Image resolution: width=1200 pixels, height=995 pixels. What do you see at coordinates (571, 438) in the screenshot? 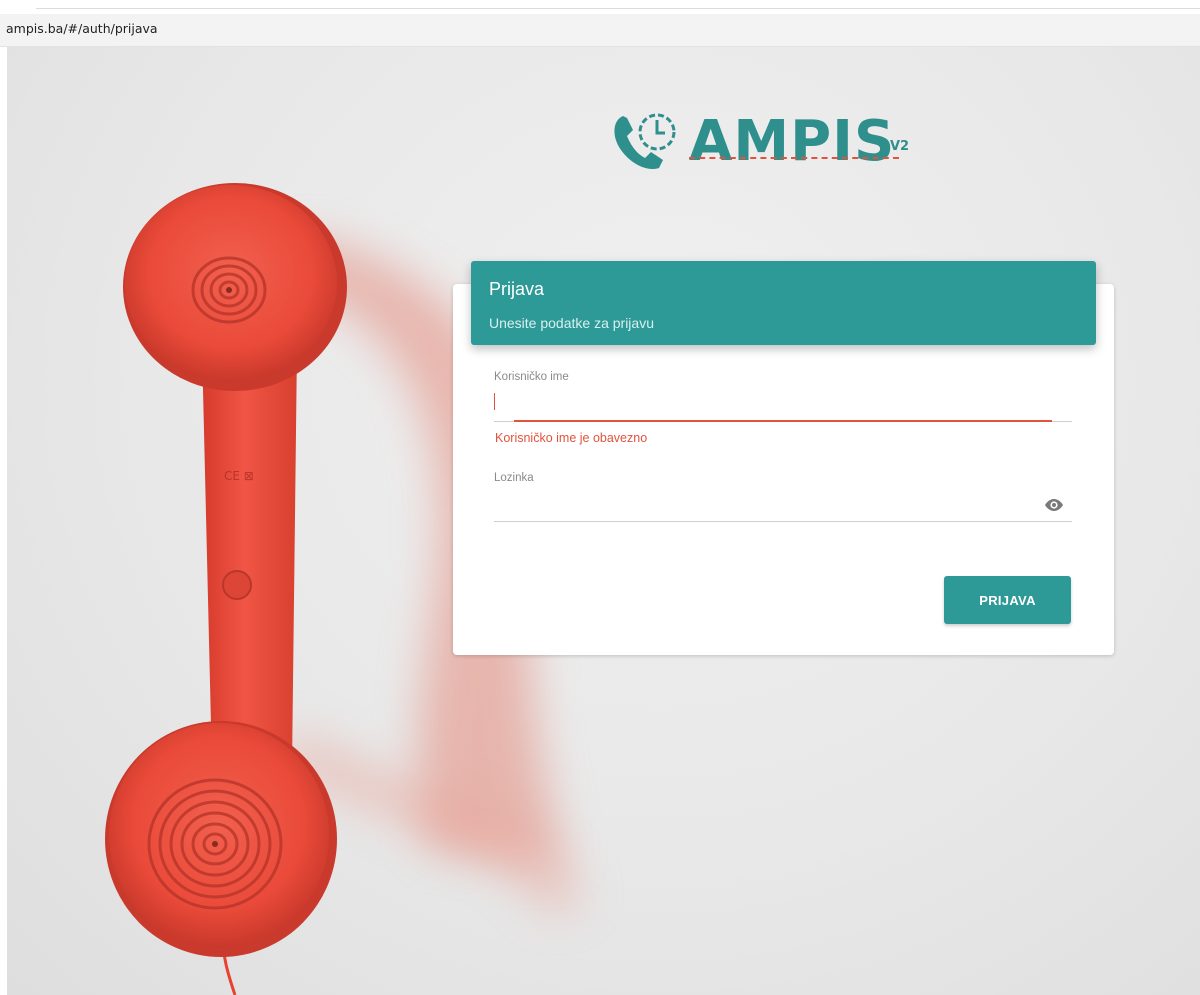
I see `username-error-message: Korisničko ime je obavezno` at bounding box center [571, 438].